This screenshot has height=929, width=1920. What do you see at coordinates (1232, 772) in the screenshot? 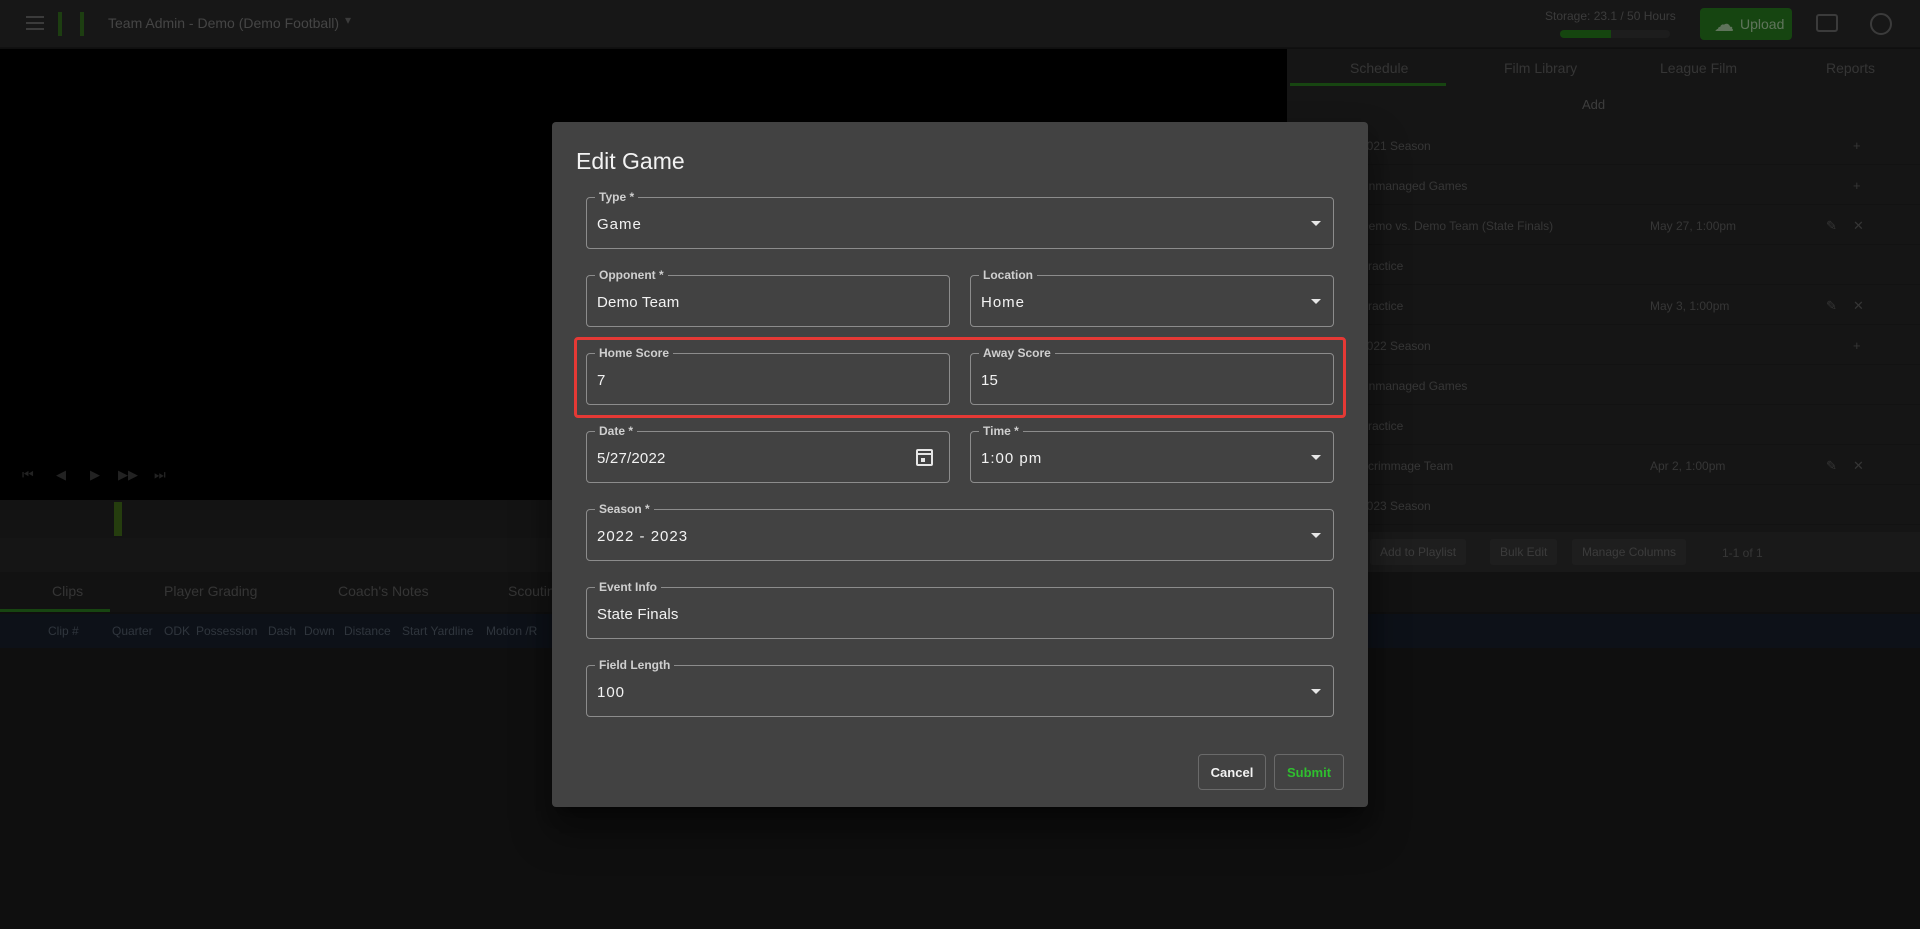
I see `cancel-button: Cancel` at bounding box center [1232, 772].